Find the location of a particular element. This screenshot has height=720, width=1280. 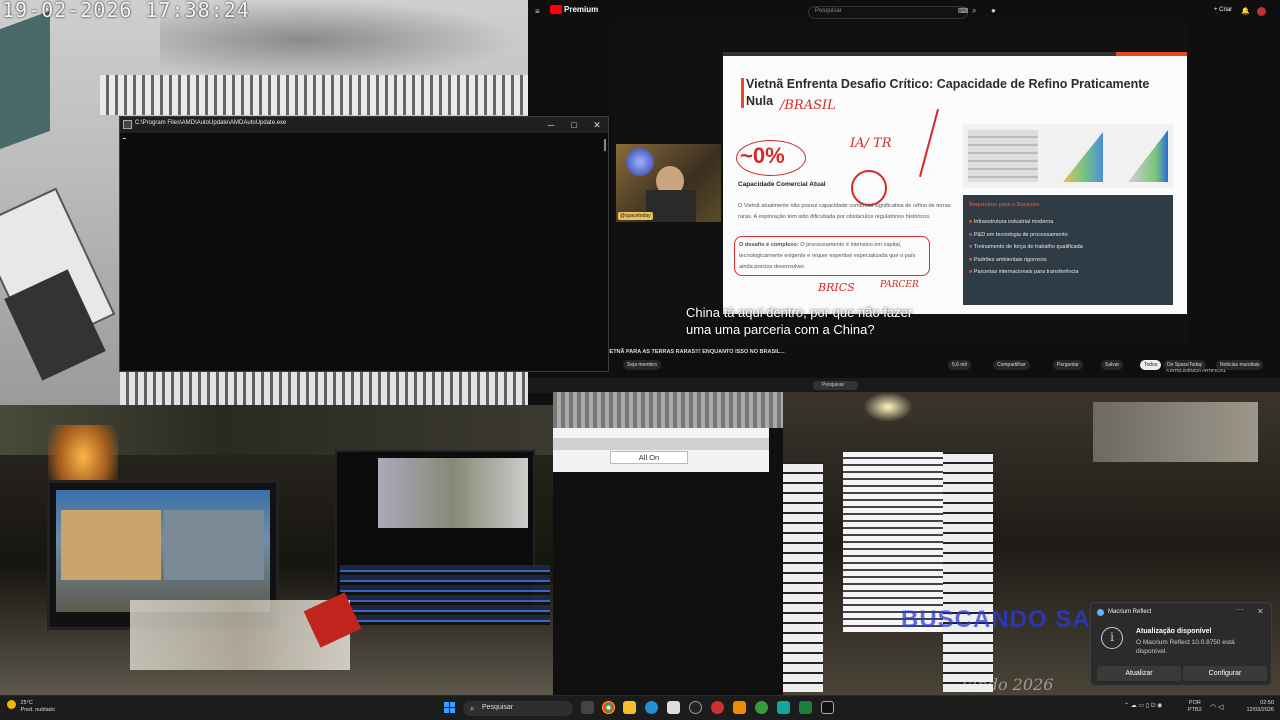

youtube-search-input: Pesquisar is located at coordinates (888, 12).